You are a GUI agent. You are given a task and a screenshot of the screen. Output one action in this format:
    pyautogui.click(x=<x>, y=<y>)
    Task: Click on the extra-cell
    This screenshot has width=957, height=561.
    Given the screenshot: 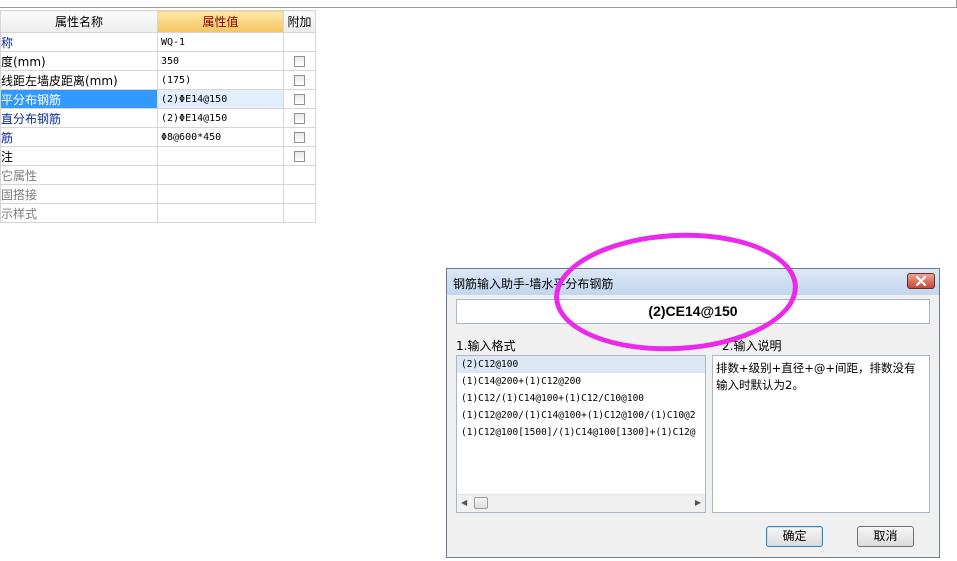 What is the action you would take?
    pyautogui.click(x=299, y=42)
    